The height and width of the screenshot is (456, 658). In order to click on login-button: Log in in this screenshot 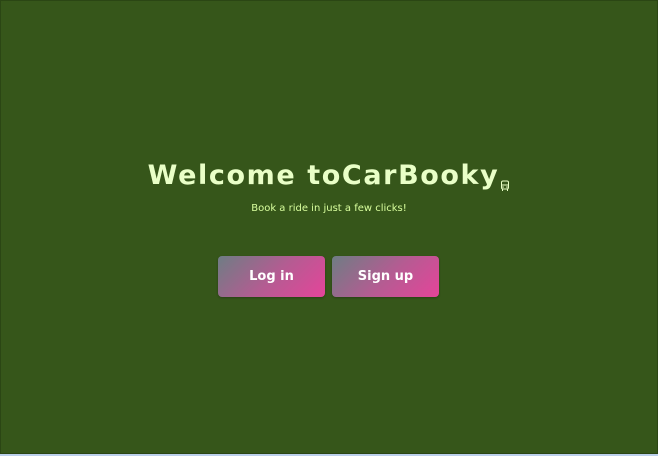, I will do `click(271, 276)`.